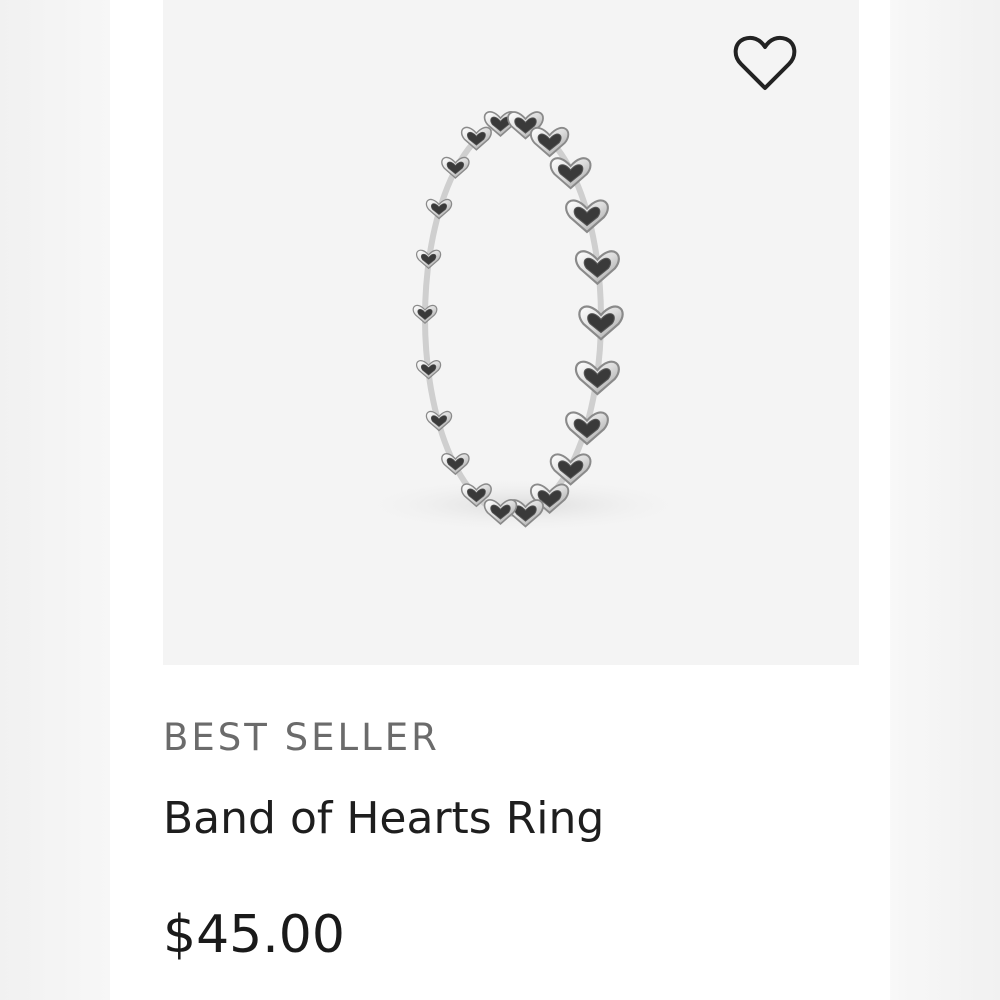  Describe the element at coordinates (301, 737) in the screenshot. I see `best-seller-badge: BEST SELLER` at that location.